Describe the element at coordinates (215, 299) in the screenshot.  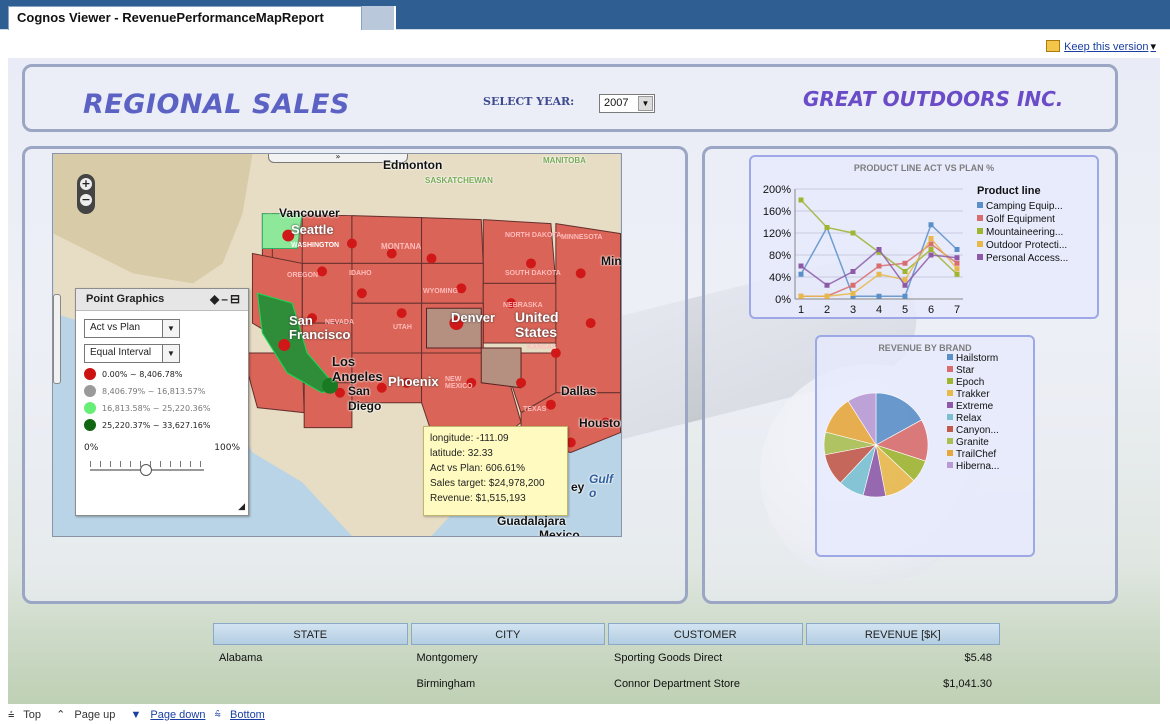
I see `move-icon: ◆` at that location.